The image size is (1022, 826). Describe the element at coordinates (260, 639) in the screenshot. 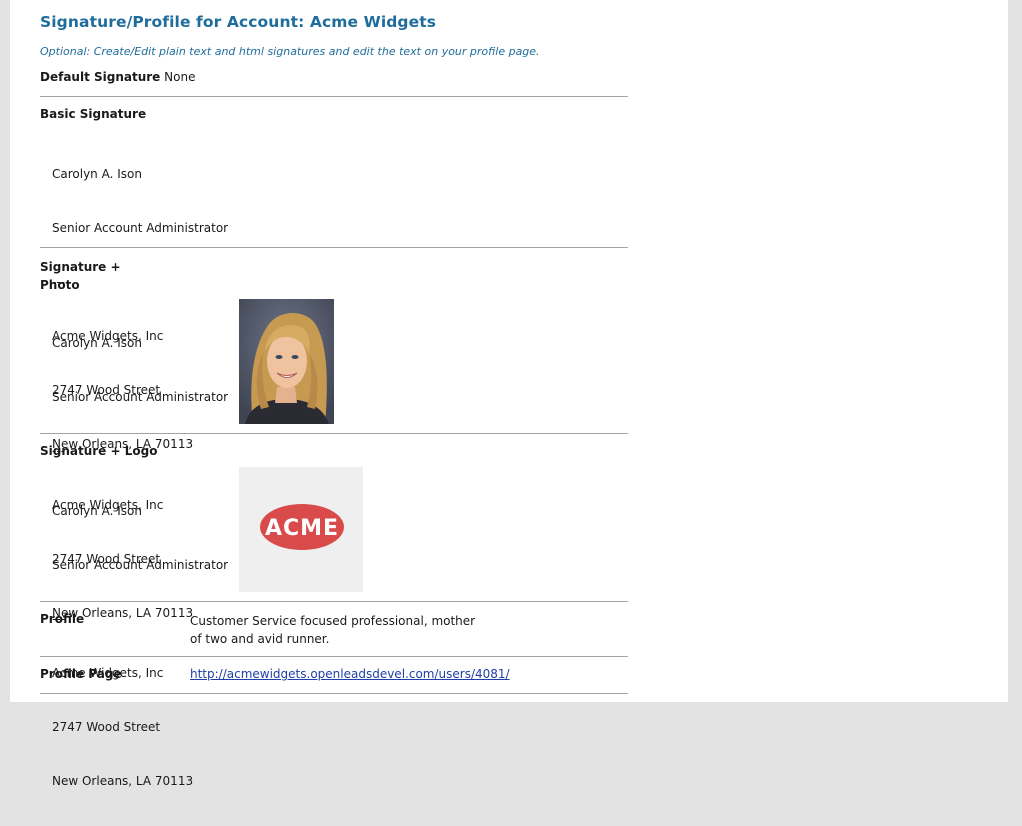

I see `profile-text-line: of two and avid runner.` at that location.